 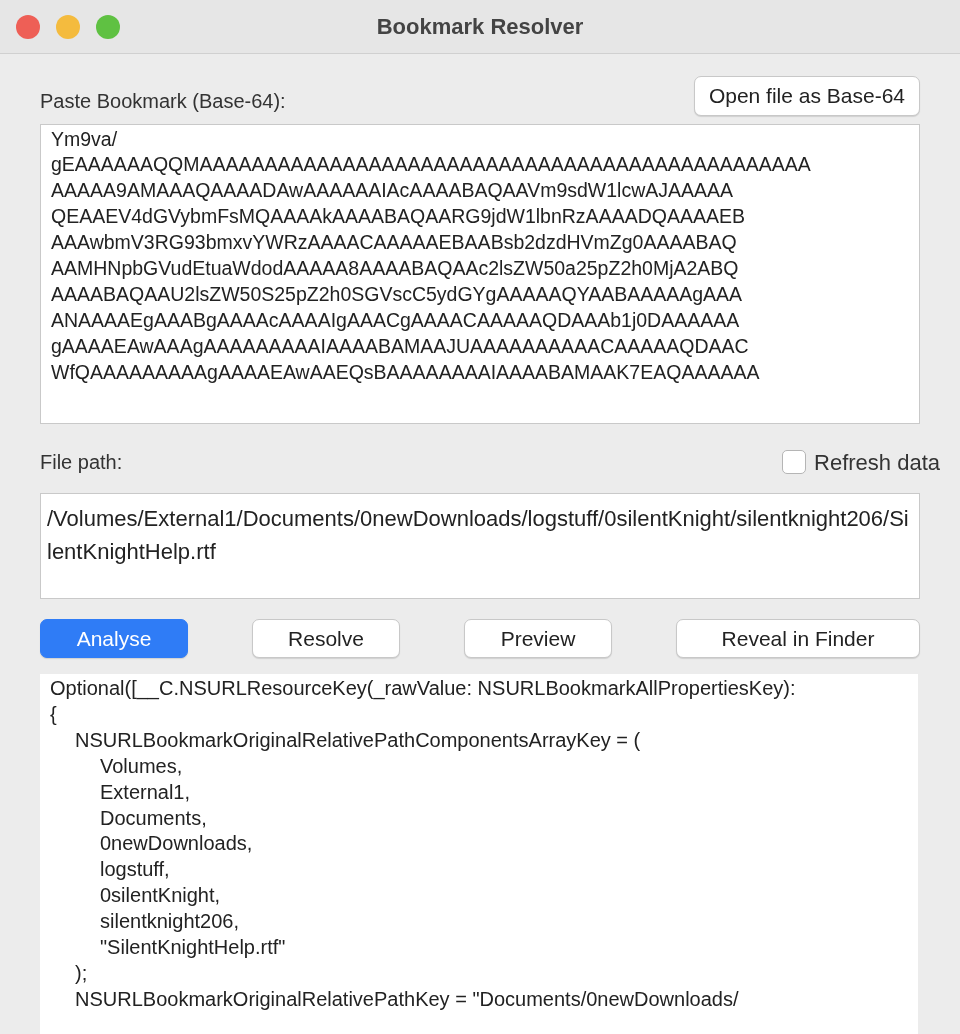 What do you see at coordinates (81, 973) in the screenshot?
I see `output-line: );` at bounding box center [81, 973].